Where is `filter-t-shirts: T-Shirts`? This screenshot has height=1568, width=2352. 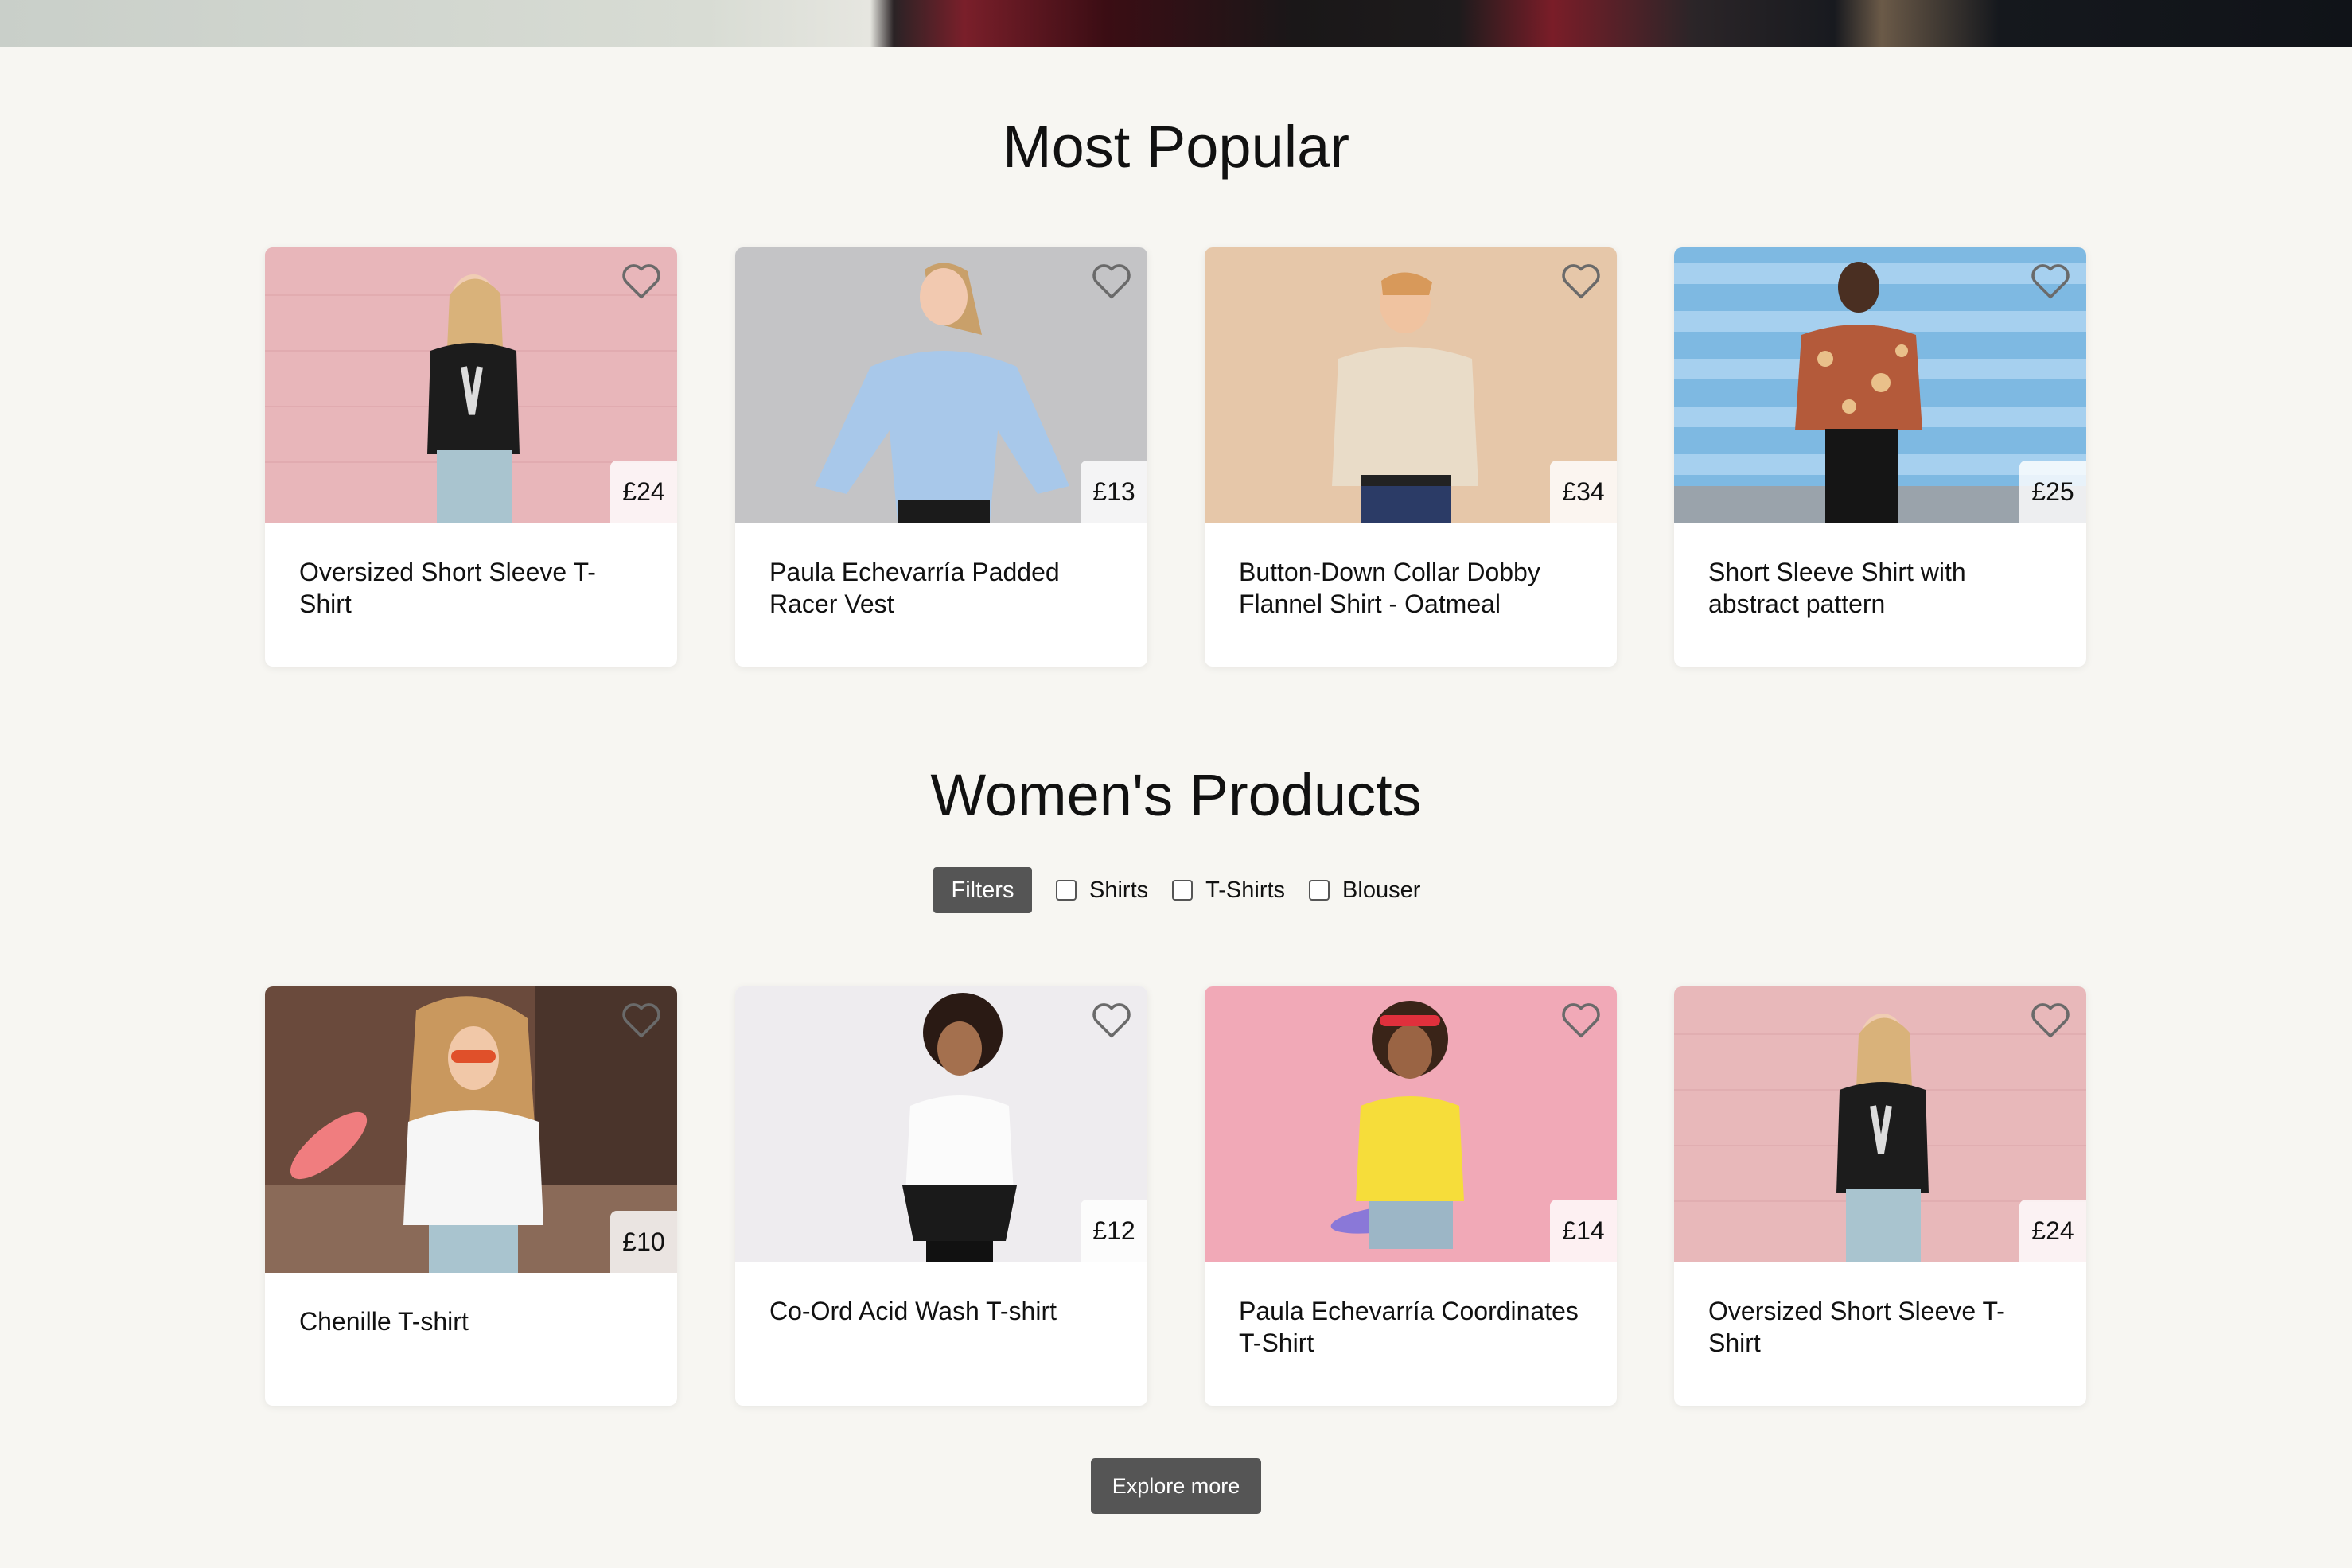
filter-t-shirts: T-Shirts is located at coordinates (1228, 890).